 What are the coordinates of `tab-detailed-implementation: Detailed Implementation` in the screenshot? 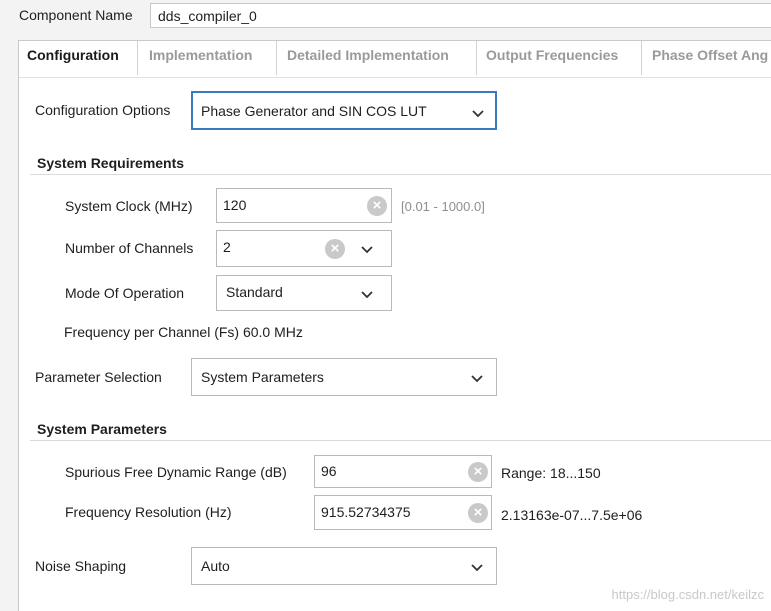 It's located at (368, 58).